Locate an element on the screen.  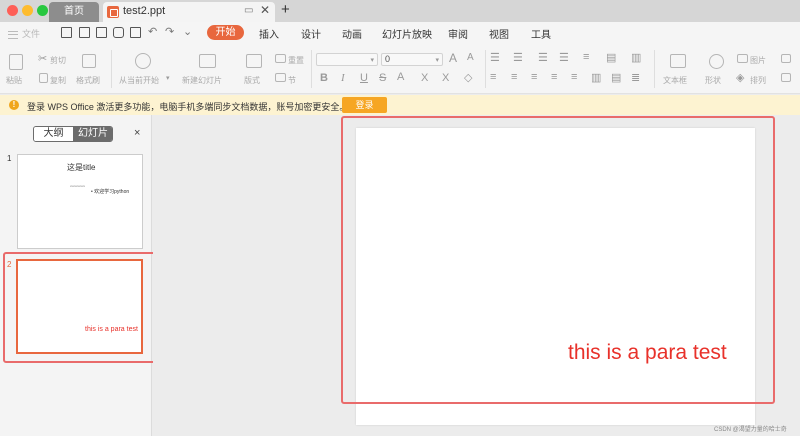
close-pane-icon: × is located at coordinates (137, 133).